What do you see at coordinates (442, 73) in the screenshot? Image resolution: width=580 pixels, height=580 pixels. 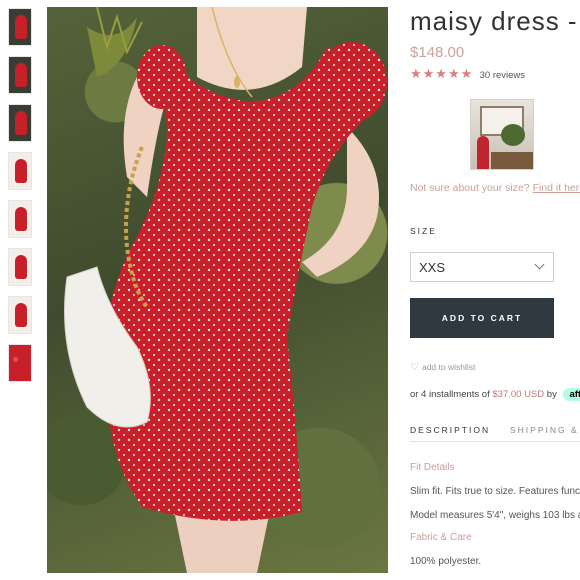 I see `star-rating-icon: ★★★★★` at bounding box center [442, 73].